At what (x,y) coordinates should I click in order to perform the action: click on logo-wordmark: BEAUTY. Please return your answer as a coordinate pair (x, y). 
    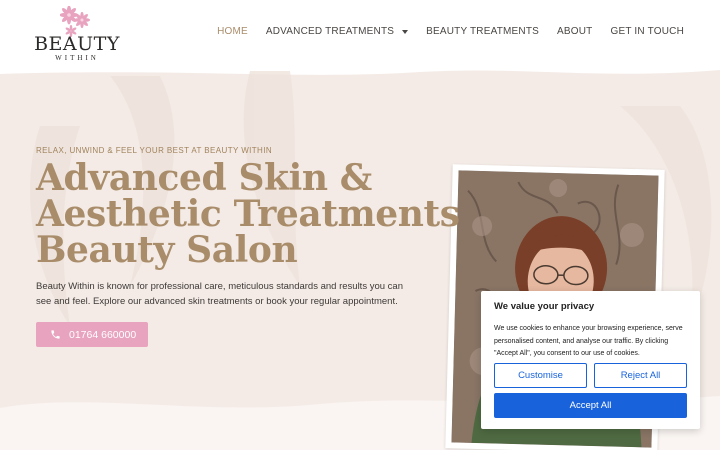
    Looking at the image, I should click on (77, 44).